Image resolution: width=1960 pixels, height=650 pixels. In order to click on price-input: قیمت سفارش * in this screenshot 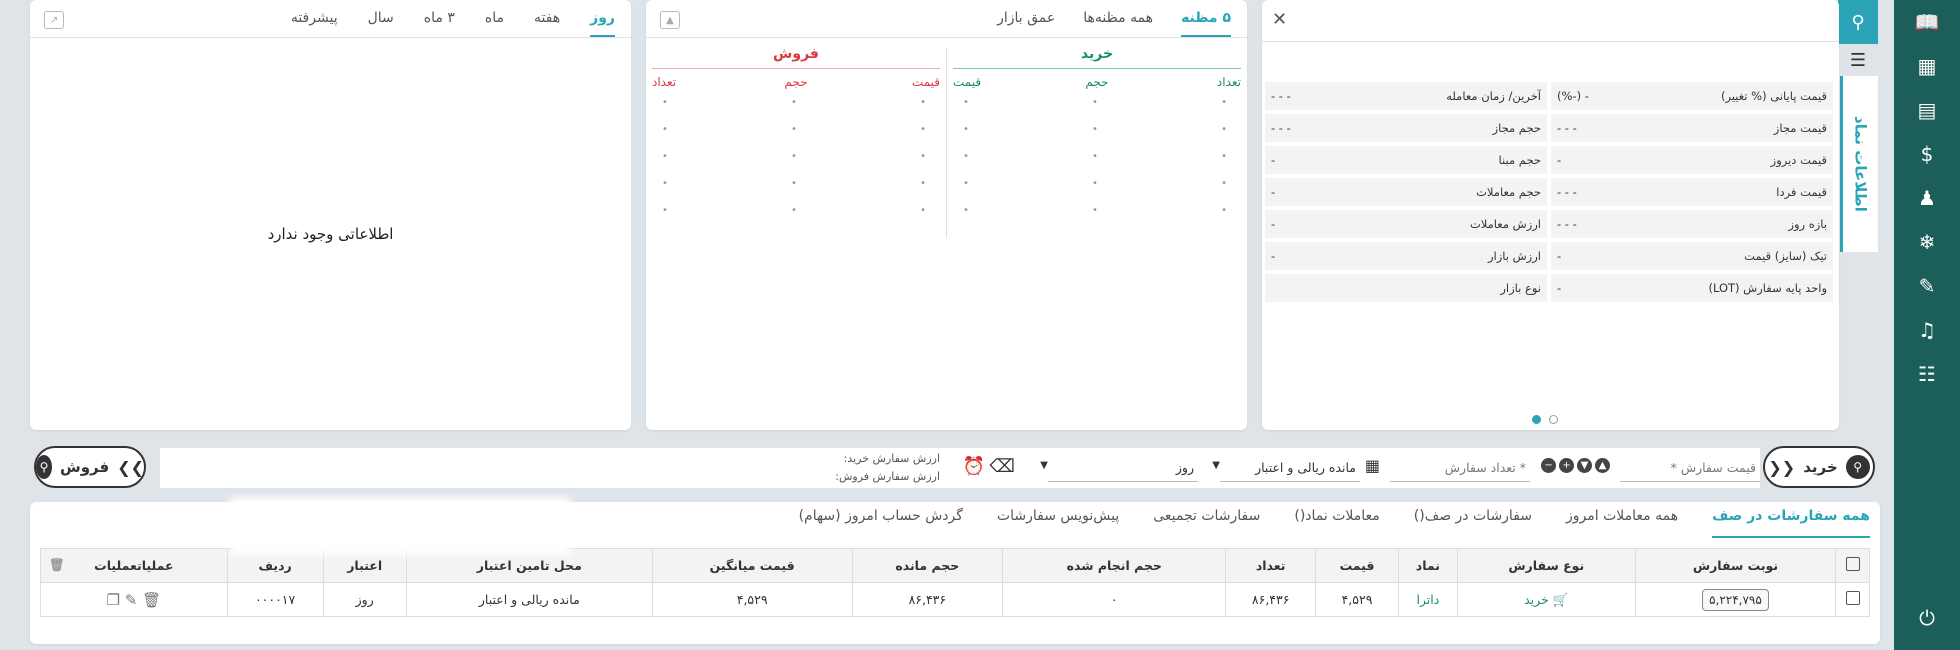, I will do `click(1690, 469)`.